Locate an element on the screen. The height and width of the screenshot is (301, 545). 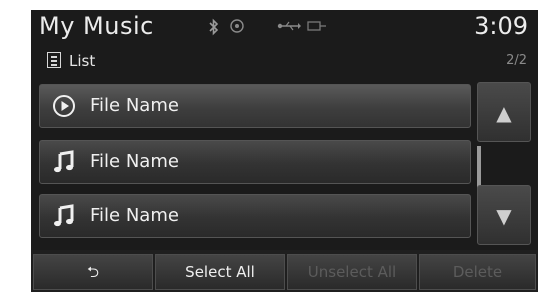
bluetooth-icon is located at coordinates (214, 28).